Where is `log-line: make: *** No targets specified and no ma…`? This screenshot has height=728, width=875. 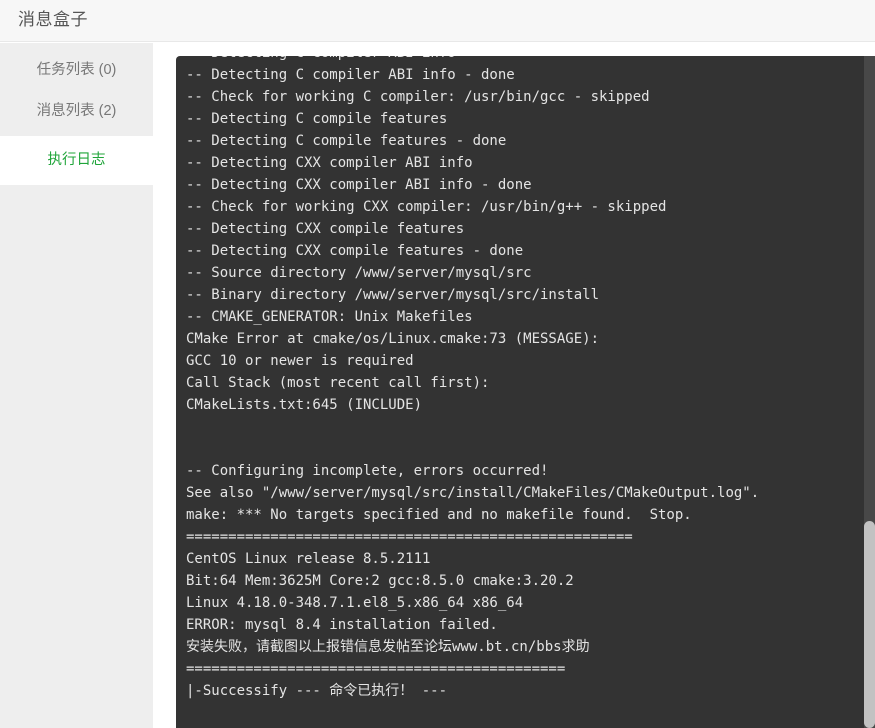 log-line: make: *** No targets specified and no ma… is located at coordinates (439, 515).